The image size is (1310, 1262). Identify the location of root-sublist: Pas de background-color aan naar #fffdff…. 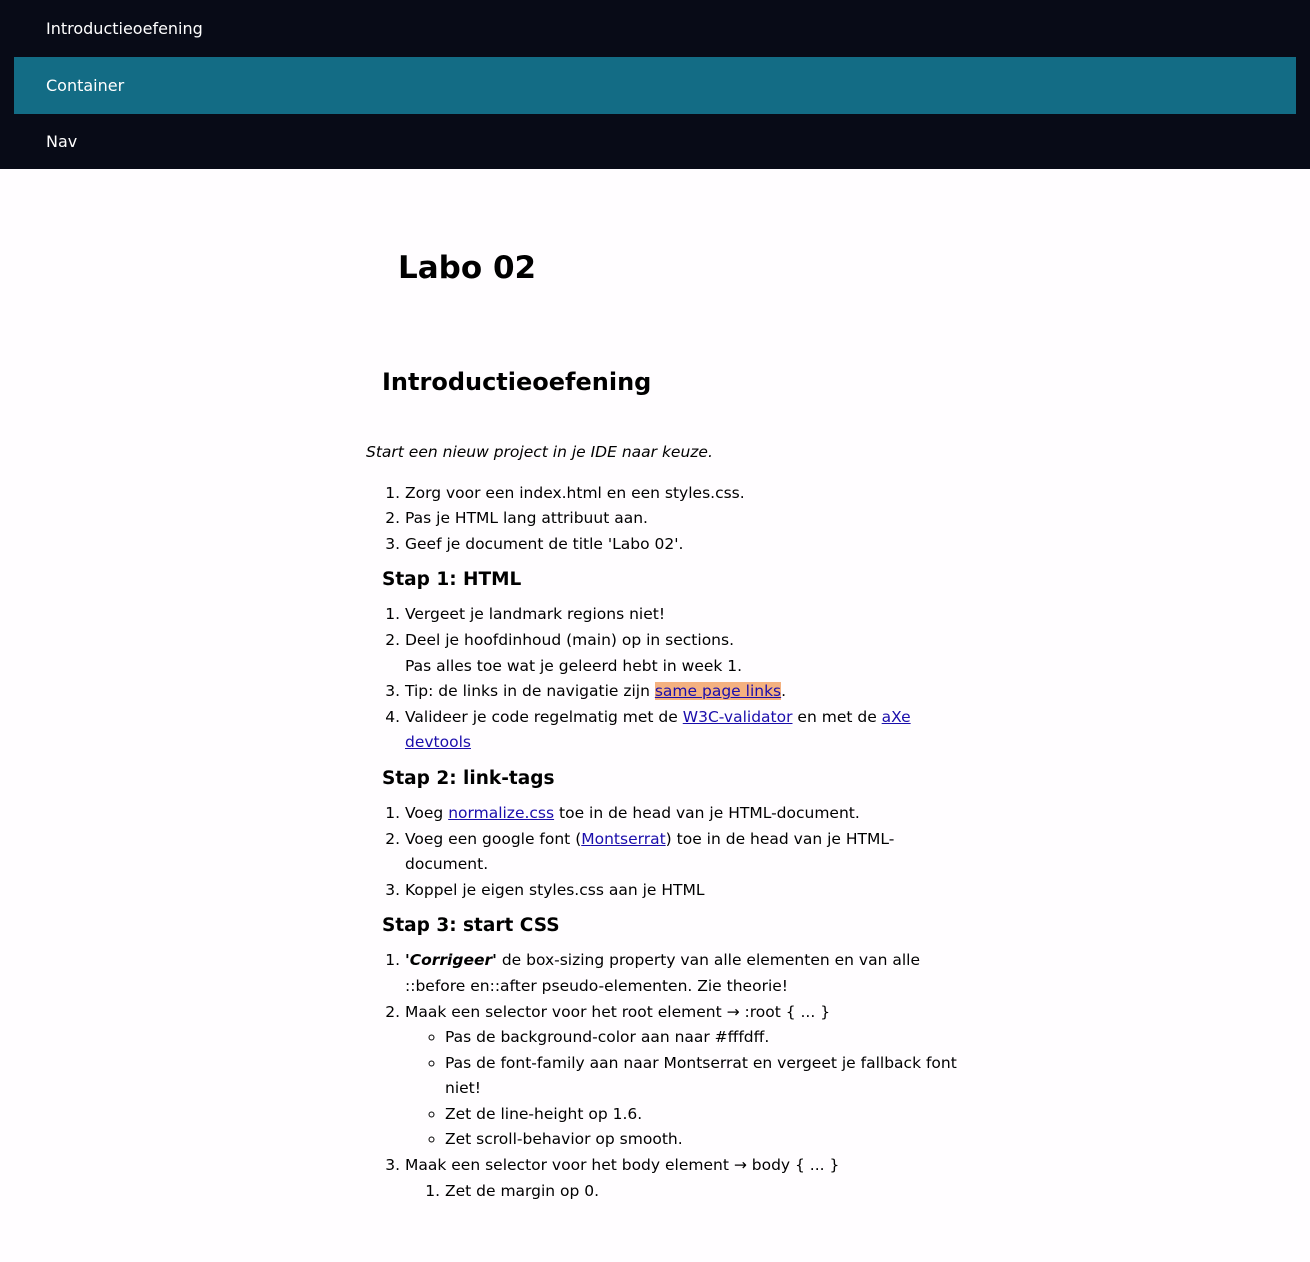
(690, 1089).